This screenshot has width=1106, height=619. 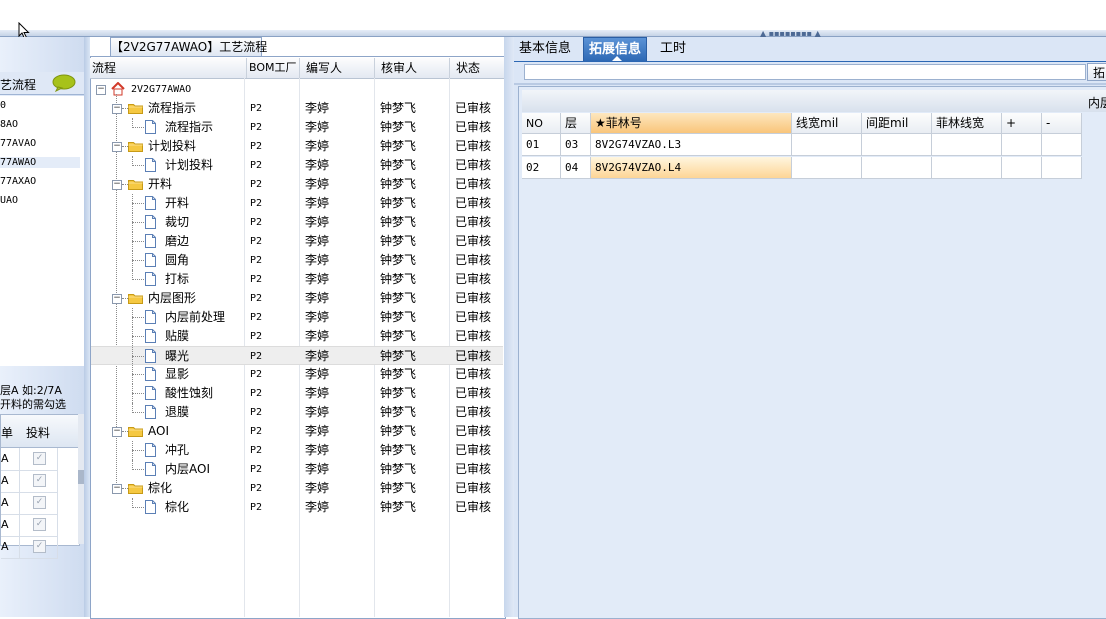 What do you see at coordinates (545, 49) in the screenshot?
I see `tab-basic-info: 基本信息` at bounding box center [545, 49].